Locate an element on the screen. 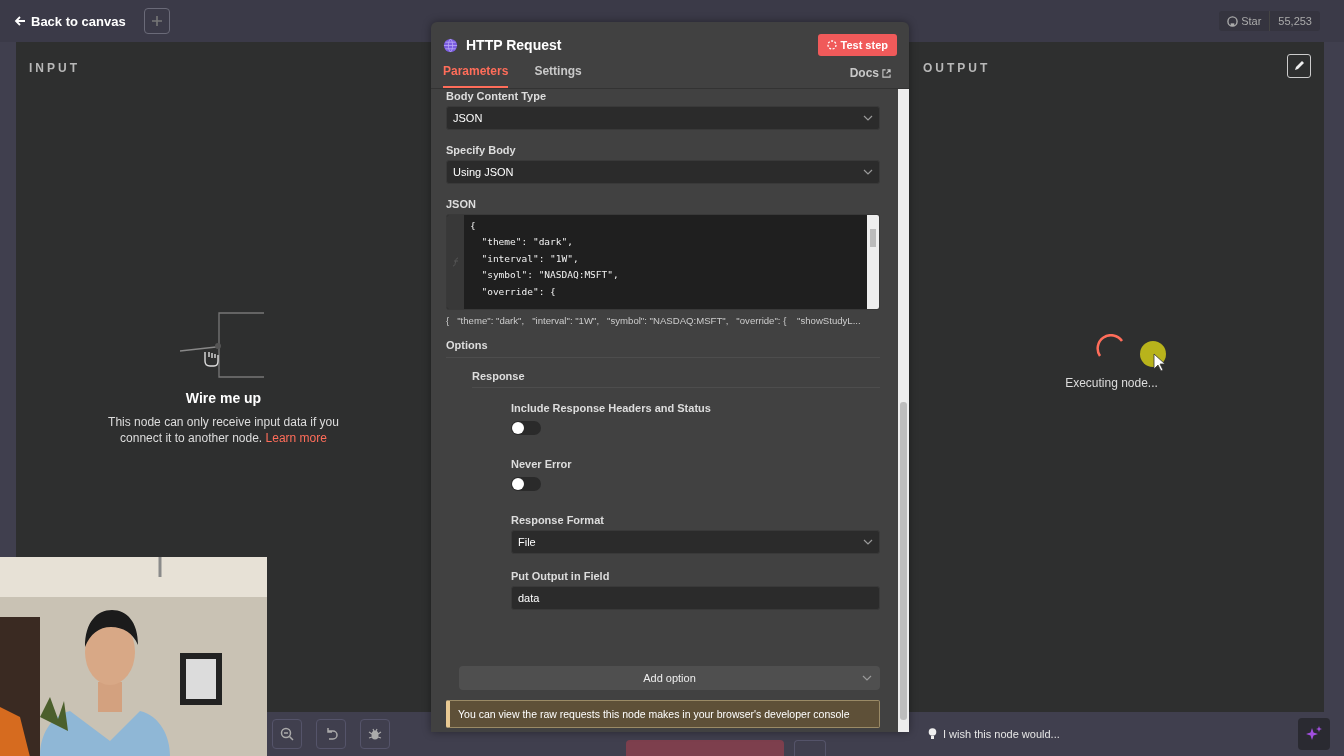  select-field: JSON is located at coordinates (663, 118).